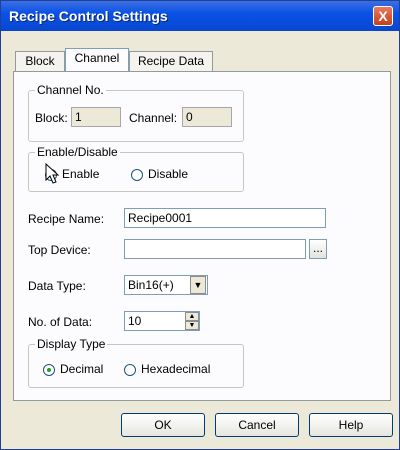 The height and width of the screenshot is (450, 400). What do you see at coordinates (163, 425) in the screenshot?
I see `ok-button: OK` at bounding box center [163, 425].